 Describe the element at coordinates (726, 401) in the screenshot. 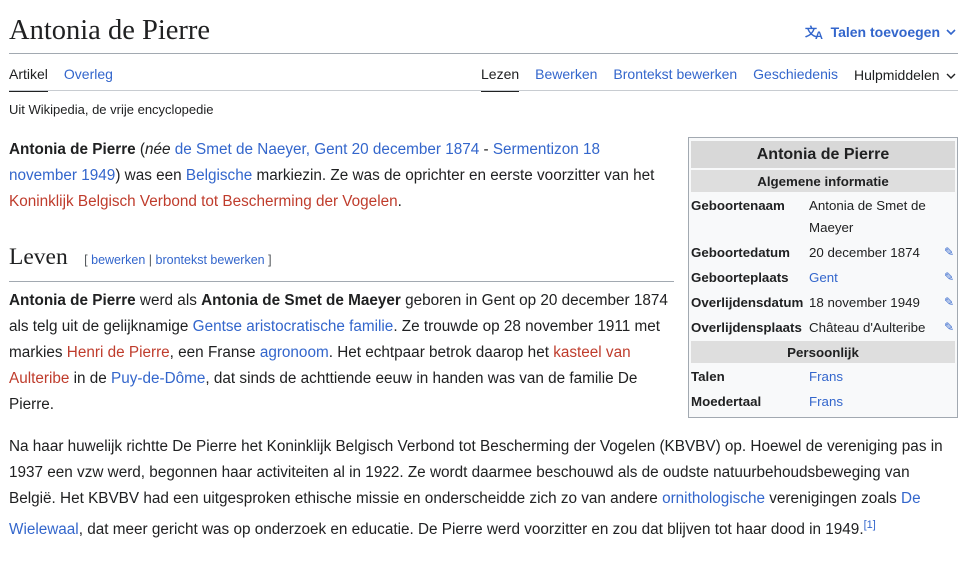

I see `infobox-label: Moedertaal` at that location.